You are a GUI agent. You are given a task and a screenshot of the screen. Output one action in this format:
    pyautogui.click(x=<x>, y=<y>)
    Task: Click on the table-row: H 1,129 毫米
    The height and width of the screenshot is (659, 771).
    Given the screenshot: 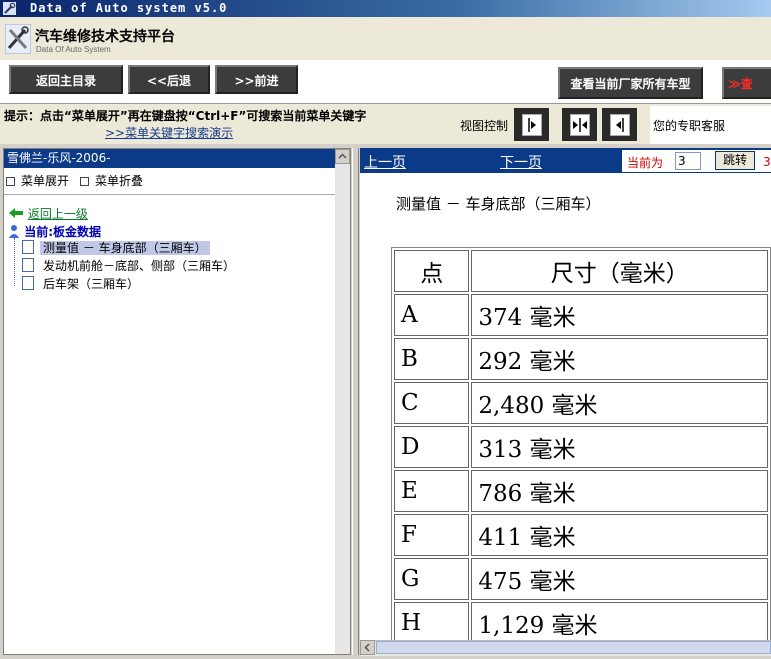 What is the action you would take?
    pyautogui.click(x=581, y=623)
    